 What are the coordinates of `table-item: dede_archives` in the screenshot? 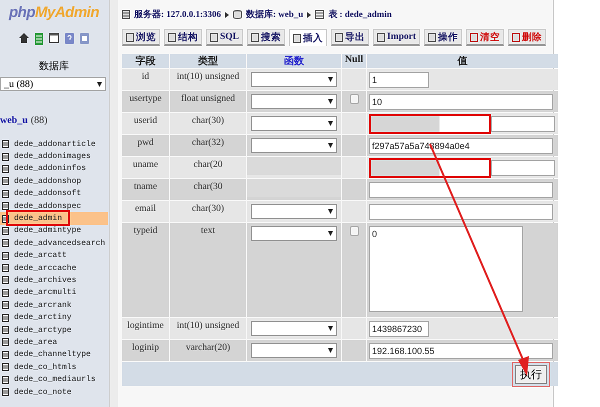 It's located at (54, 280).